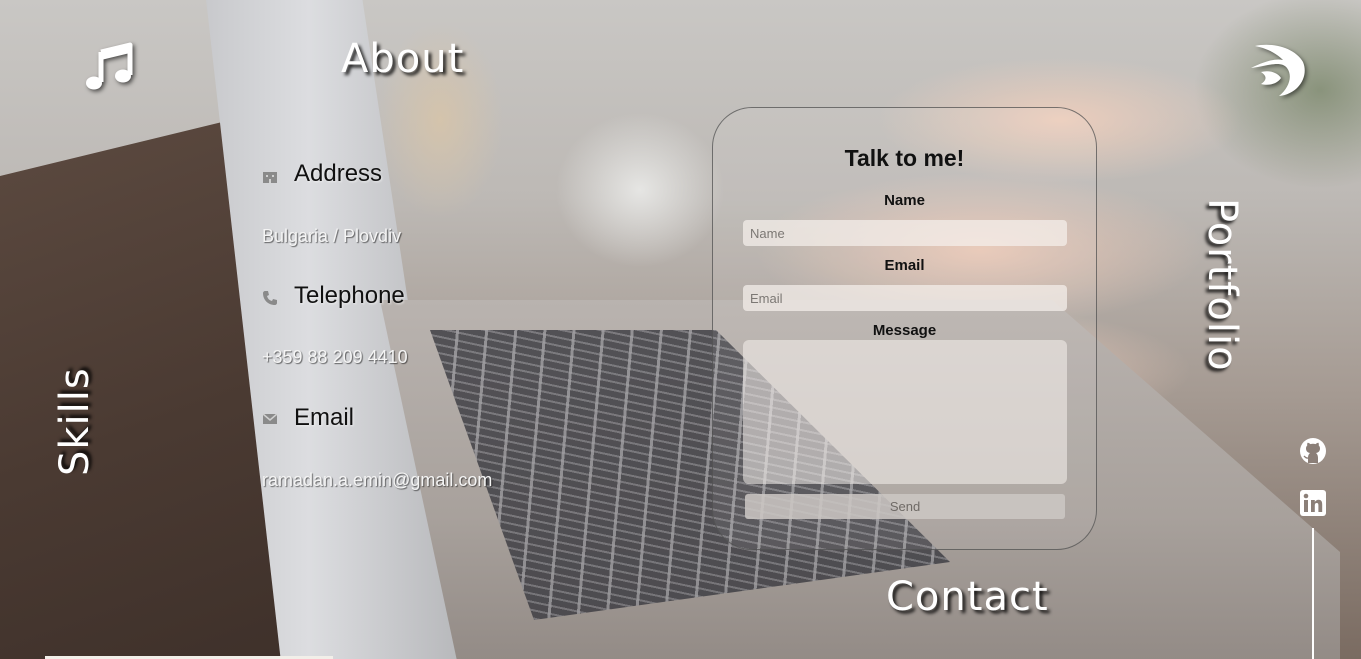 This screenshot has width=1361, height=659. I want to click on name-label: Name, so click(904, 200).